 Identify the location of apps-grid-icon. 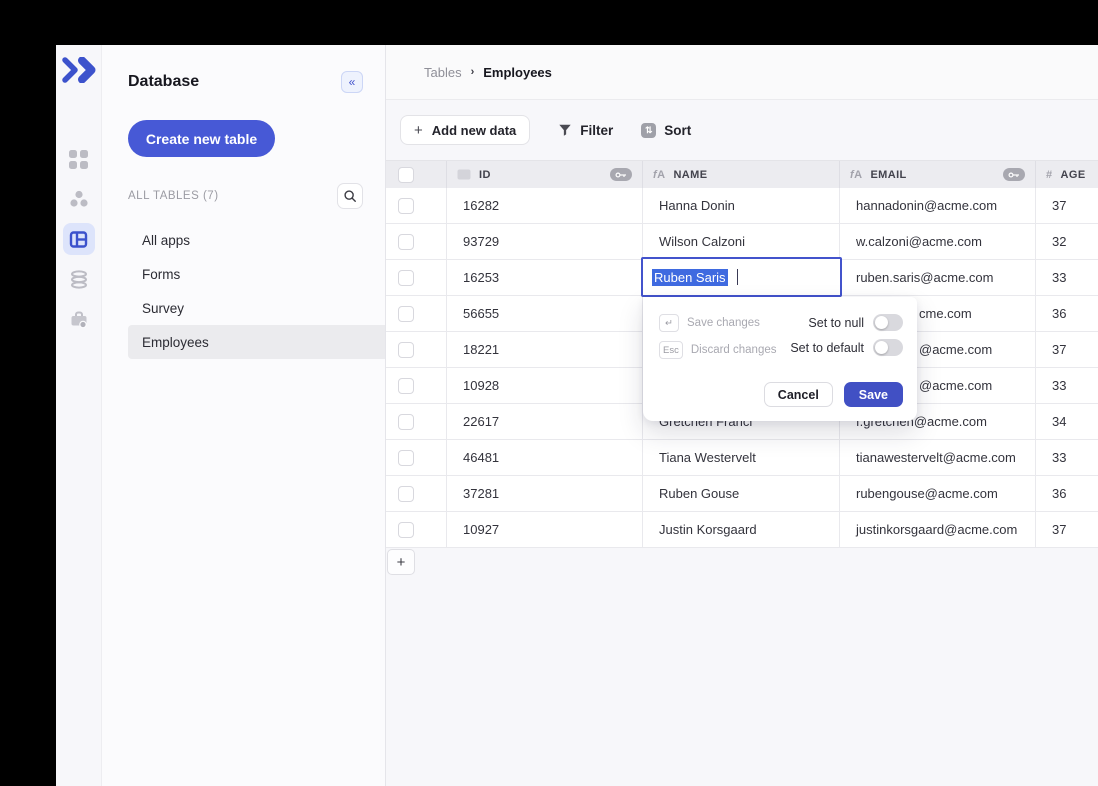
(79, 159).